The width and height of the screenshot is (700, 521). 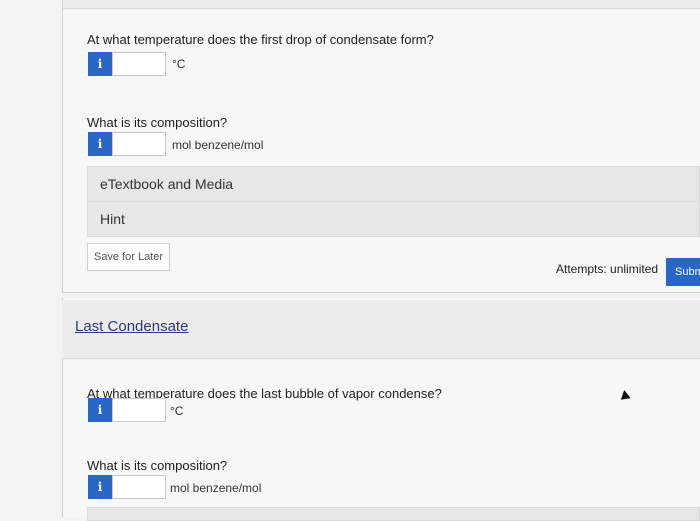 What do you see at coordinates (128, 257) in the screenshot?
I see `save-for-later-button: Save for Later` at bounding box center [128, 257].